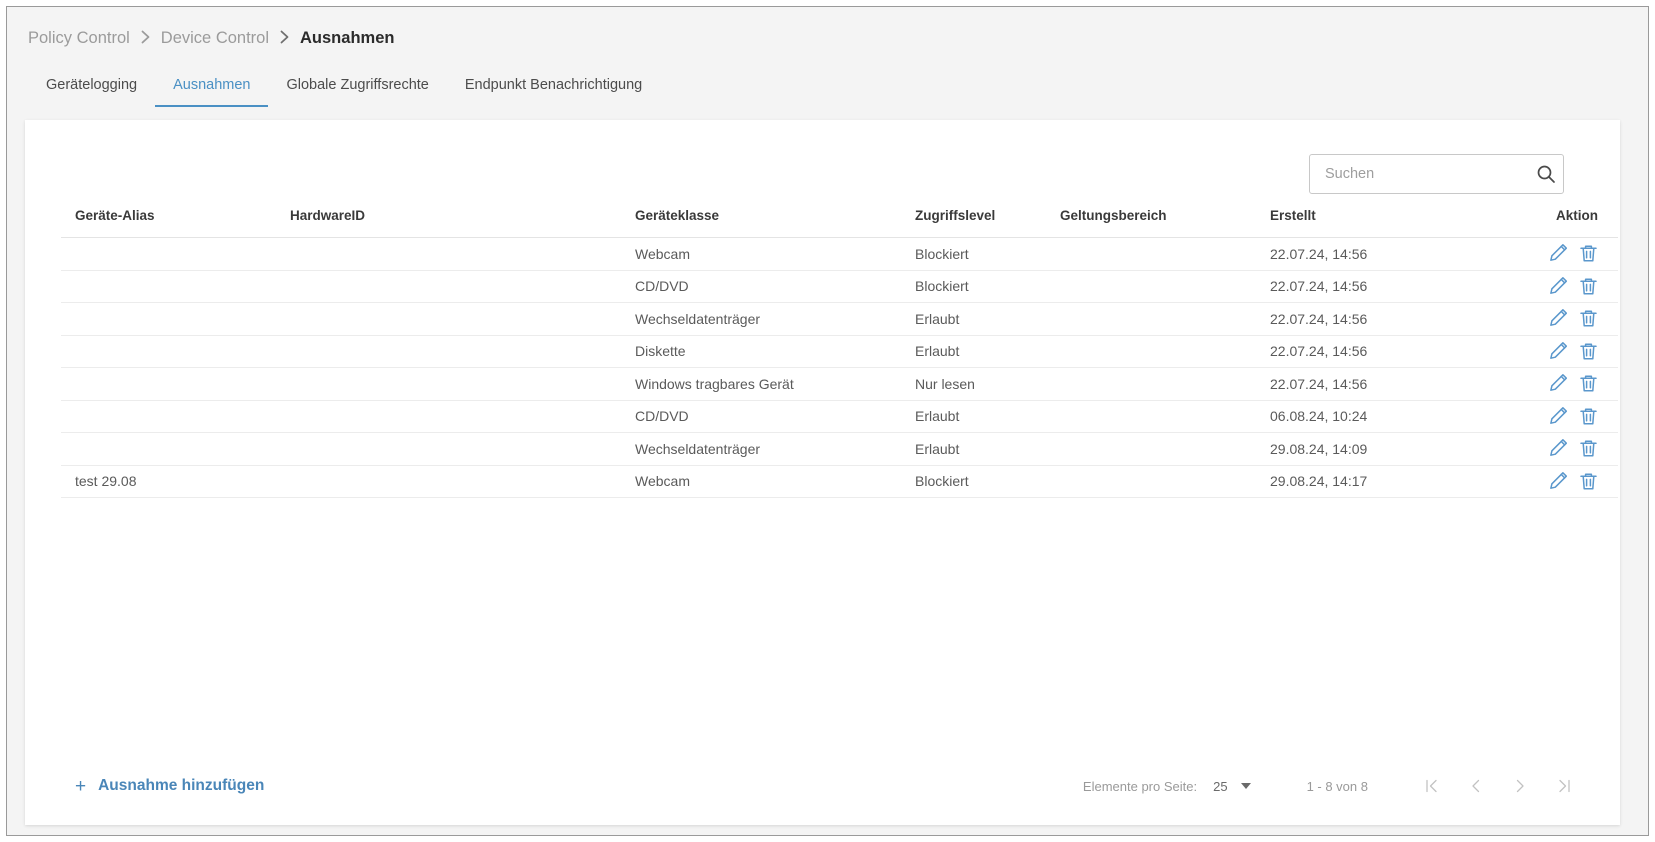 This screenshot has height=842, width=1655. I want to click on breadcrumb: Policy Control Device Control Ausnahmen, so click(211, 38).